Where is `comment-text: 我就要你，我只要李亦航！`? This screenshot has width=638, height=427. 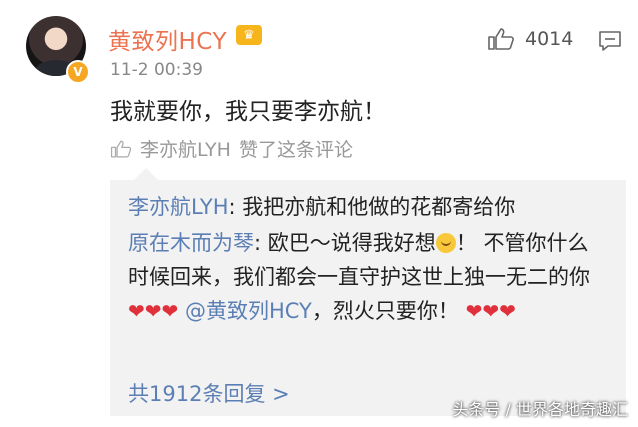
comment-text: 我就要你，我只要李亦航！ is located at coordinates (248, 112).